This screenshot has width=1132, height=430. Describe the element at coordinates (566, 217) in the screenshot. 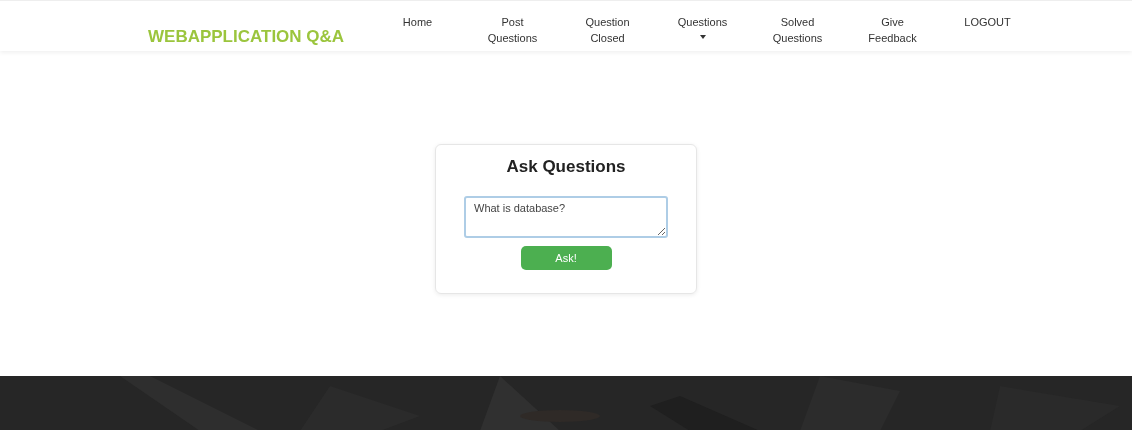

I see `question-field: What is database?` at that location.